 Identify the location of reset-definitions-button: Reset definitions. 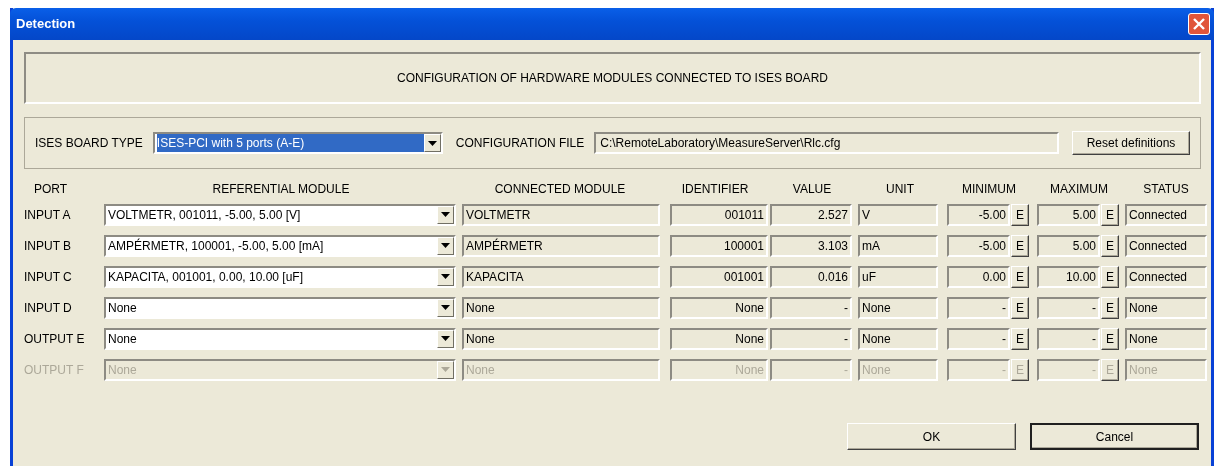
(1131, 143).